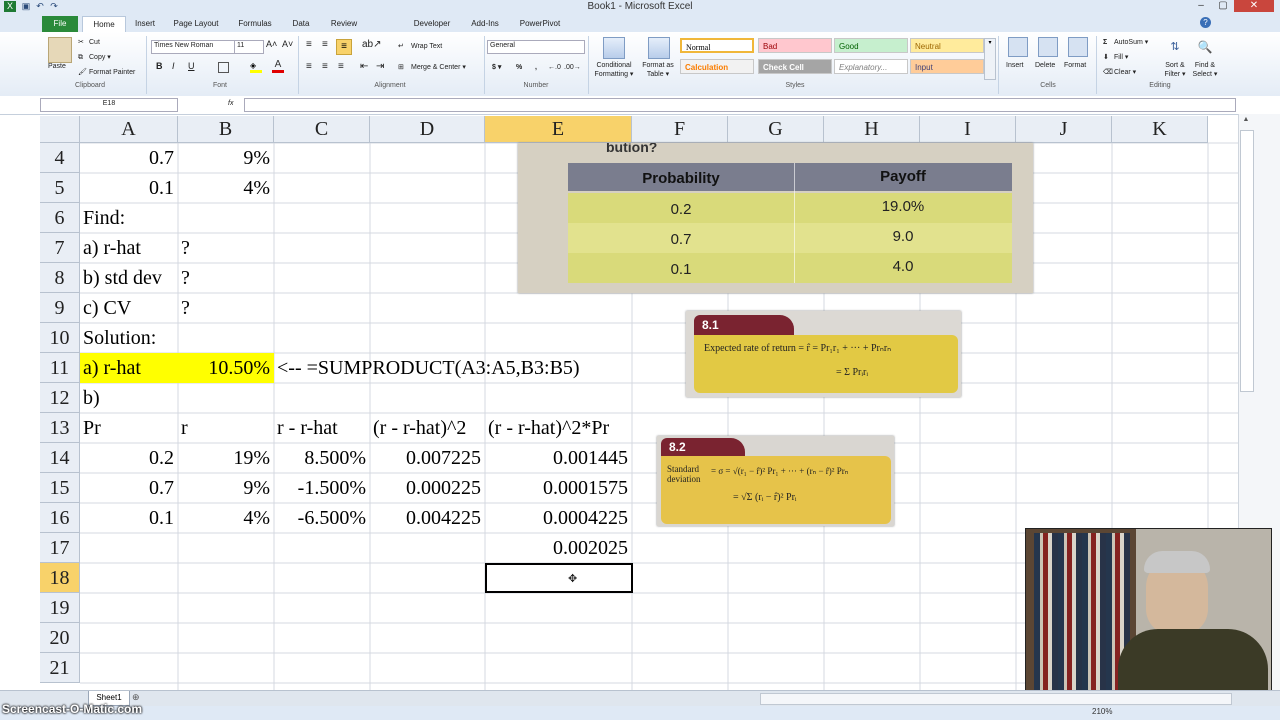 The image size is (1280, 720). I want to click on active-cell-border, so click(559, 578).